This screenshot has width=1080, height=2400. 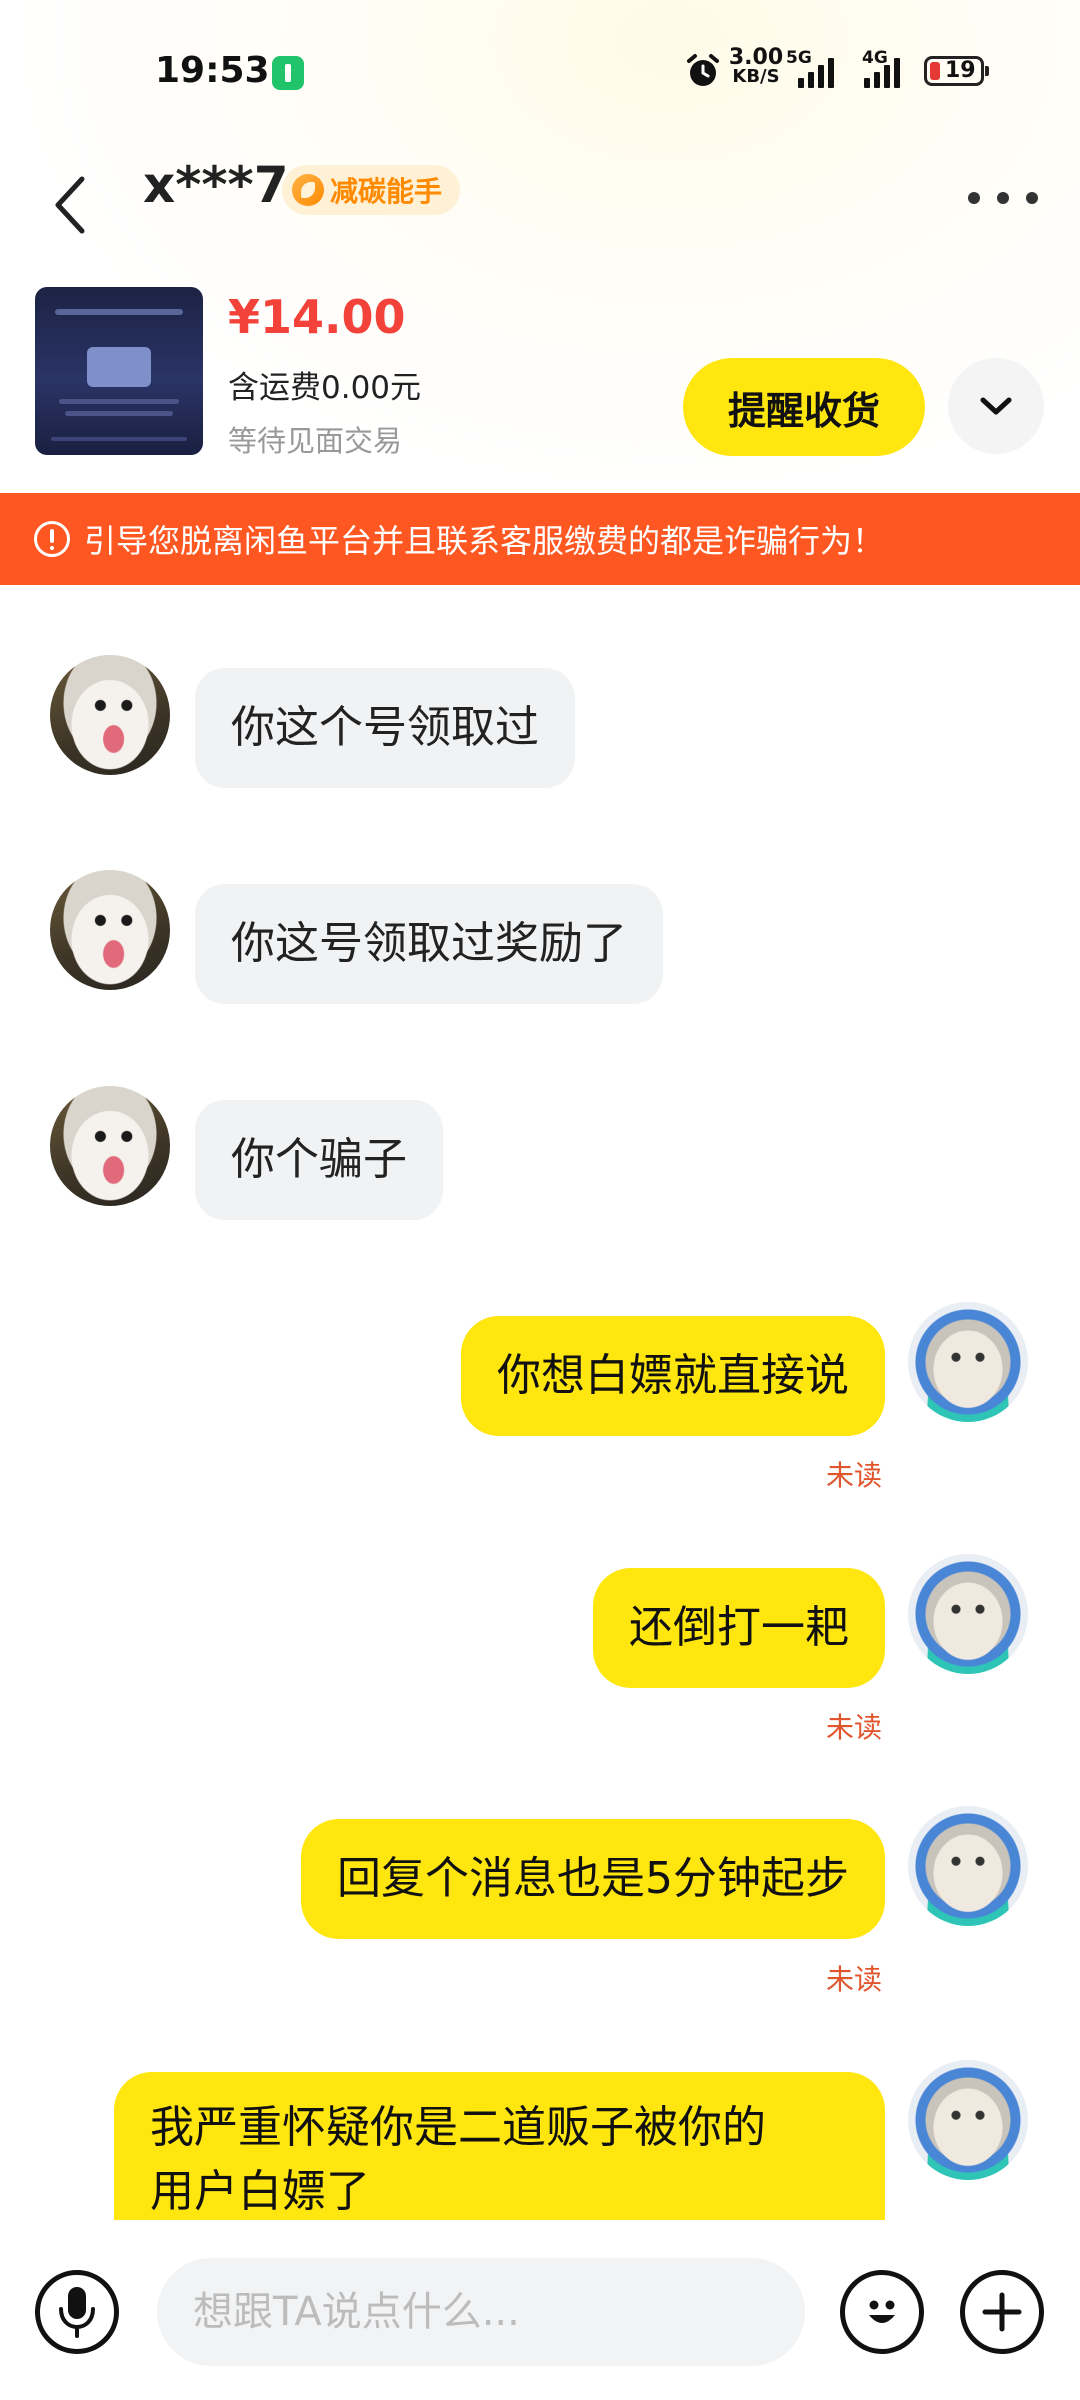 What do you see at coordinates (540, 205) in the screenshot?
I see `chat-header: x***7 减碳能手` at bounding box center [540, 205].